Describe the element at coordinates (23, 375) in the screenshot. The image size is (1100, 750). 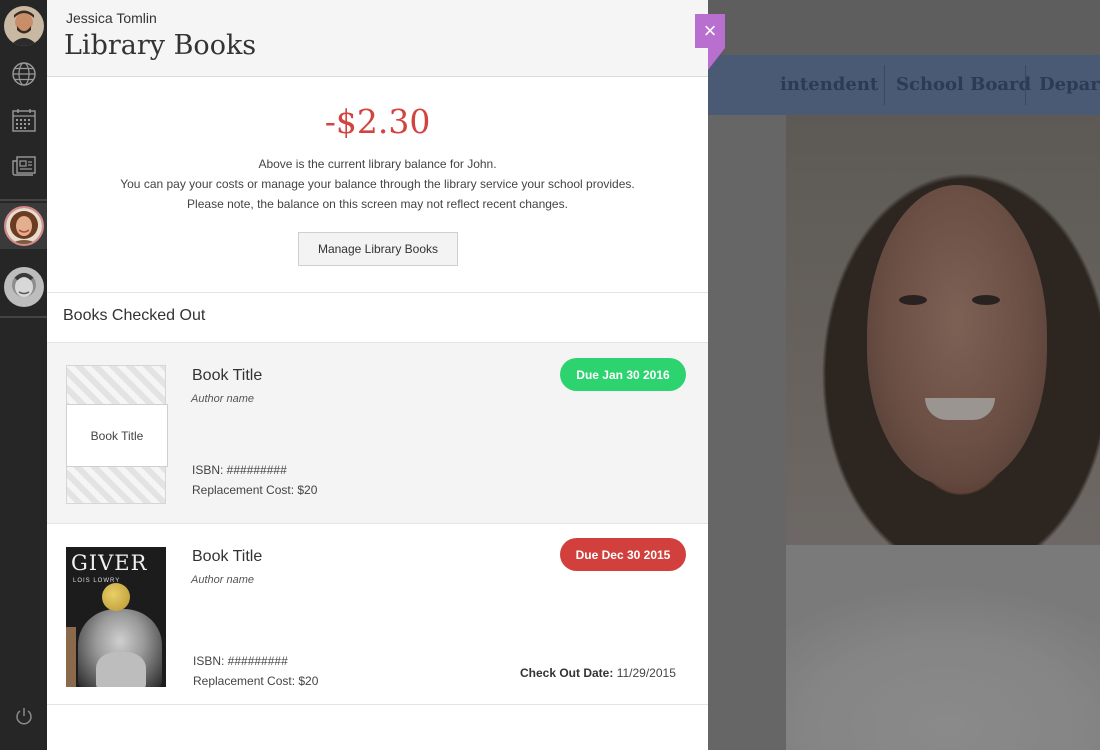
I see `app-sidebar` at that location.